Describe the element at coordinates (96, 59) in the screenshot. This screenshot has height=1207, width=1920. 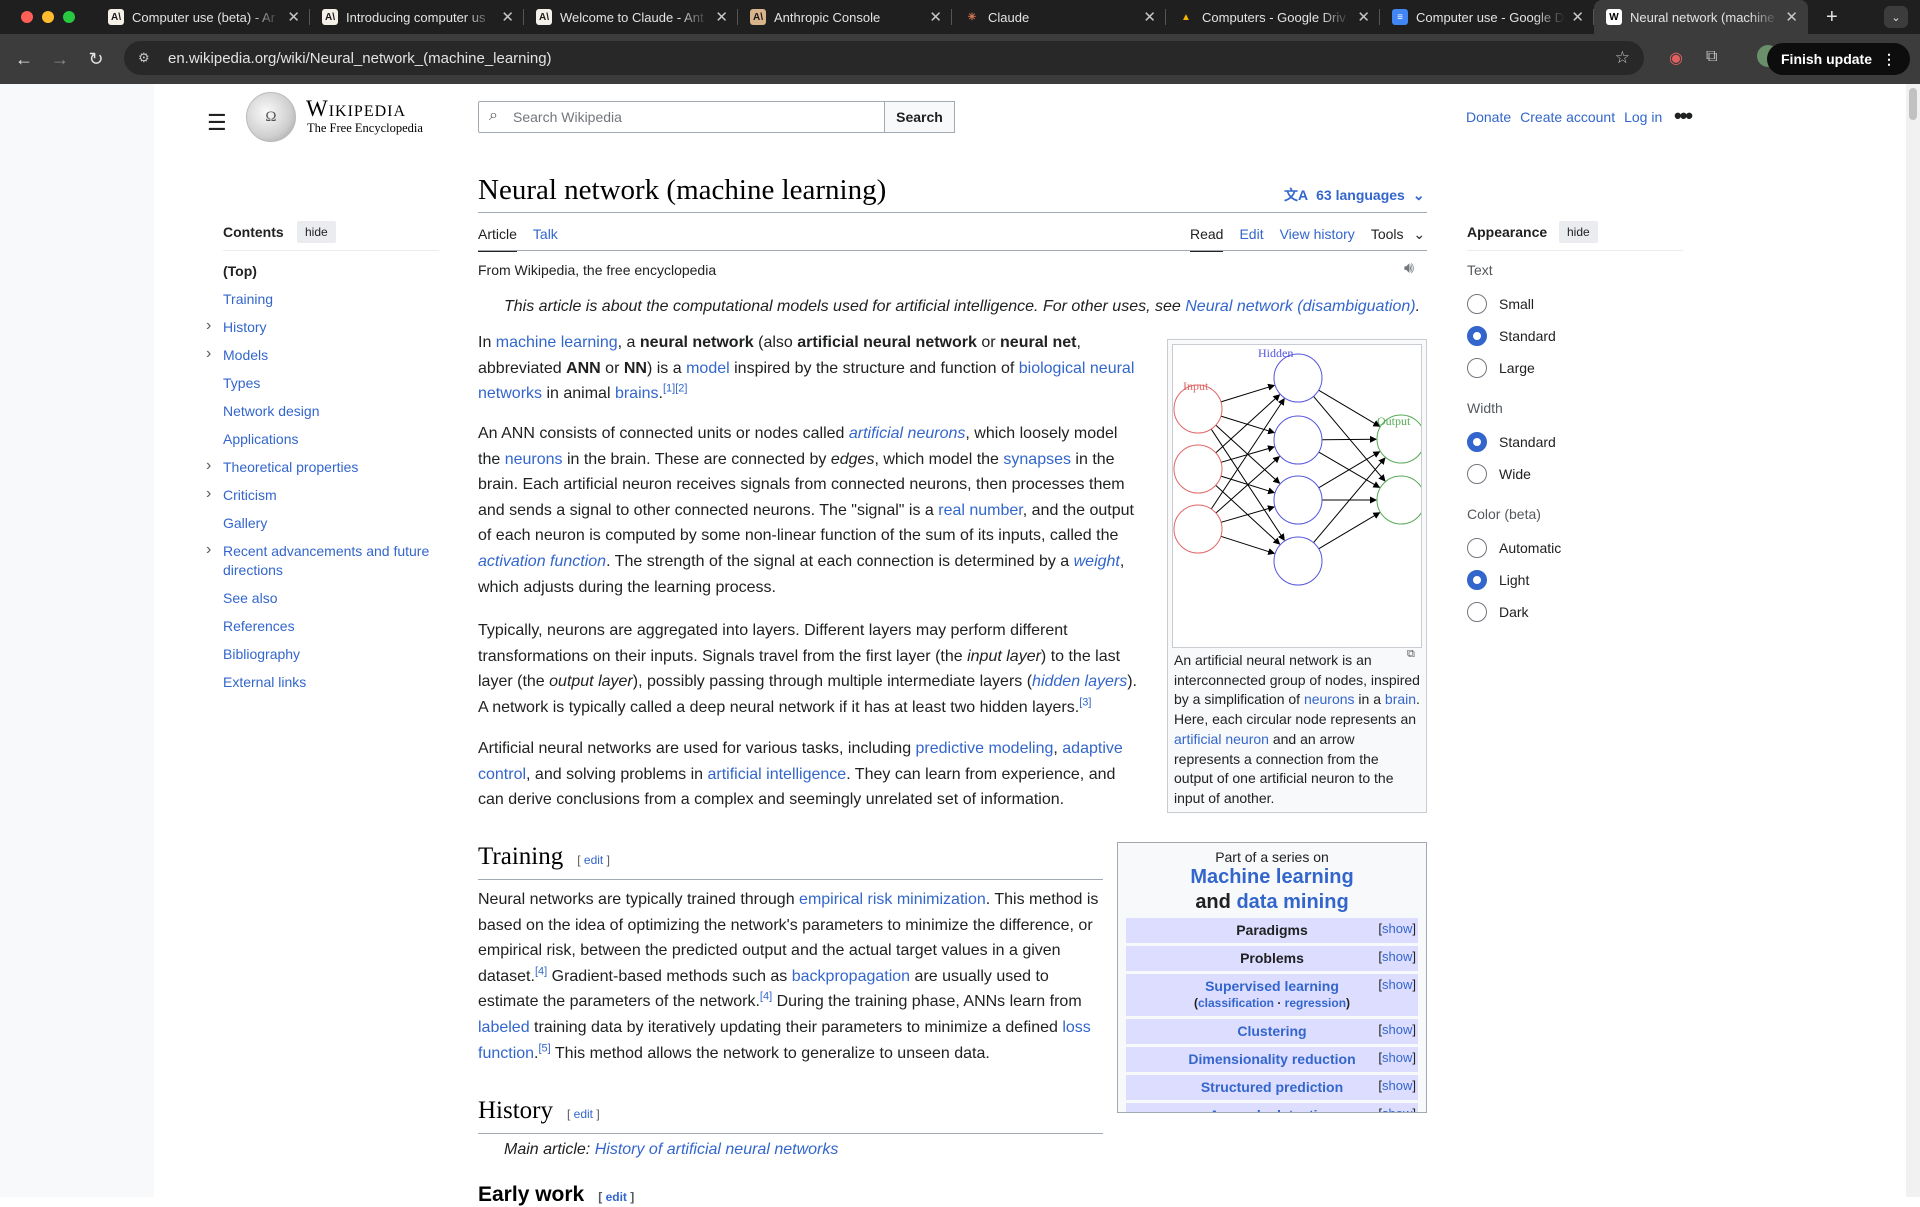
I see `reload-icon: ↻` at that location.